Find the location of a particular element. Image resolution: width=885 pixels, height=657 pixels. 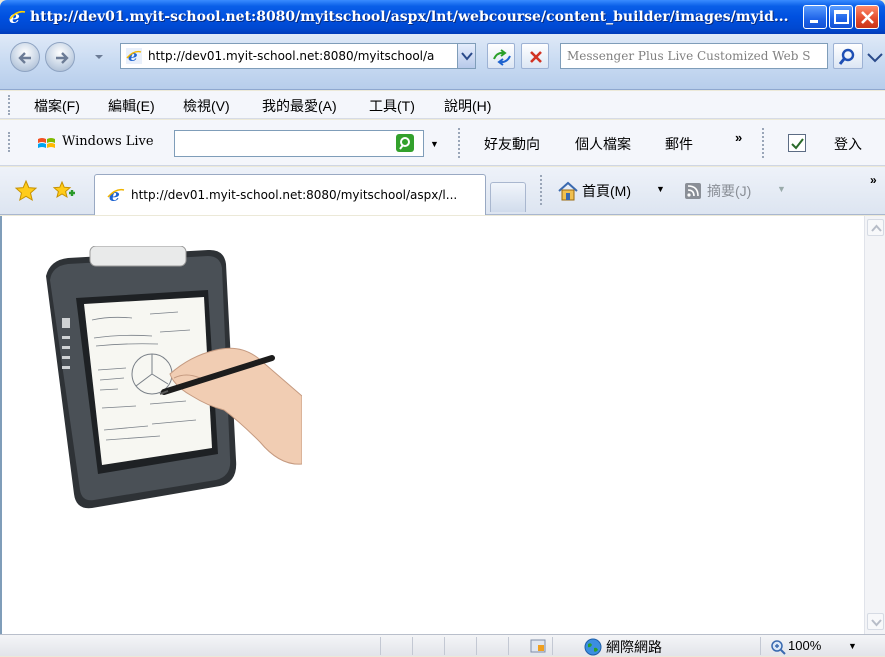

status-bar: 網際網路 100% ▼ is located at coordinates (442, 645).